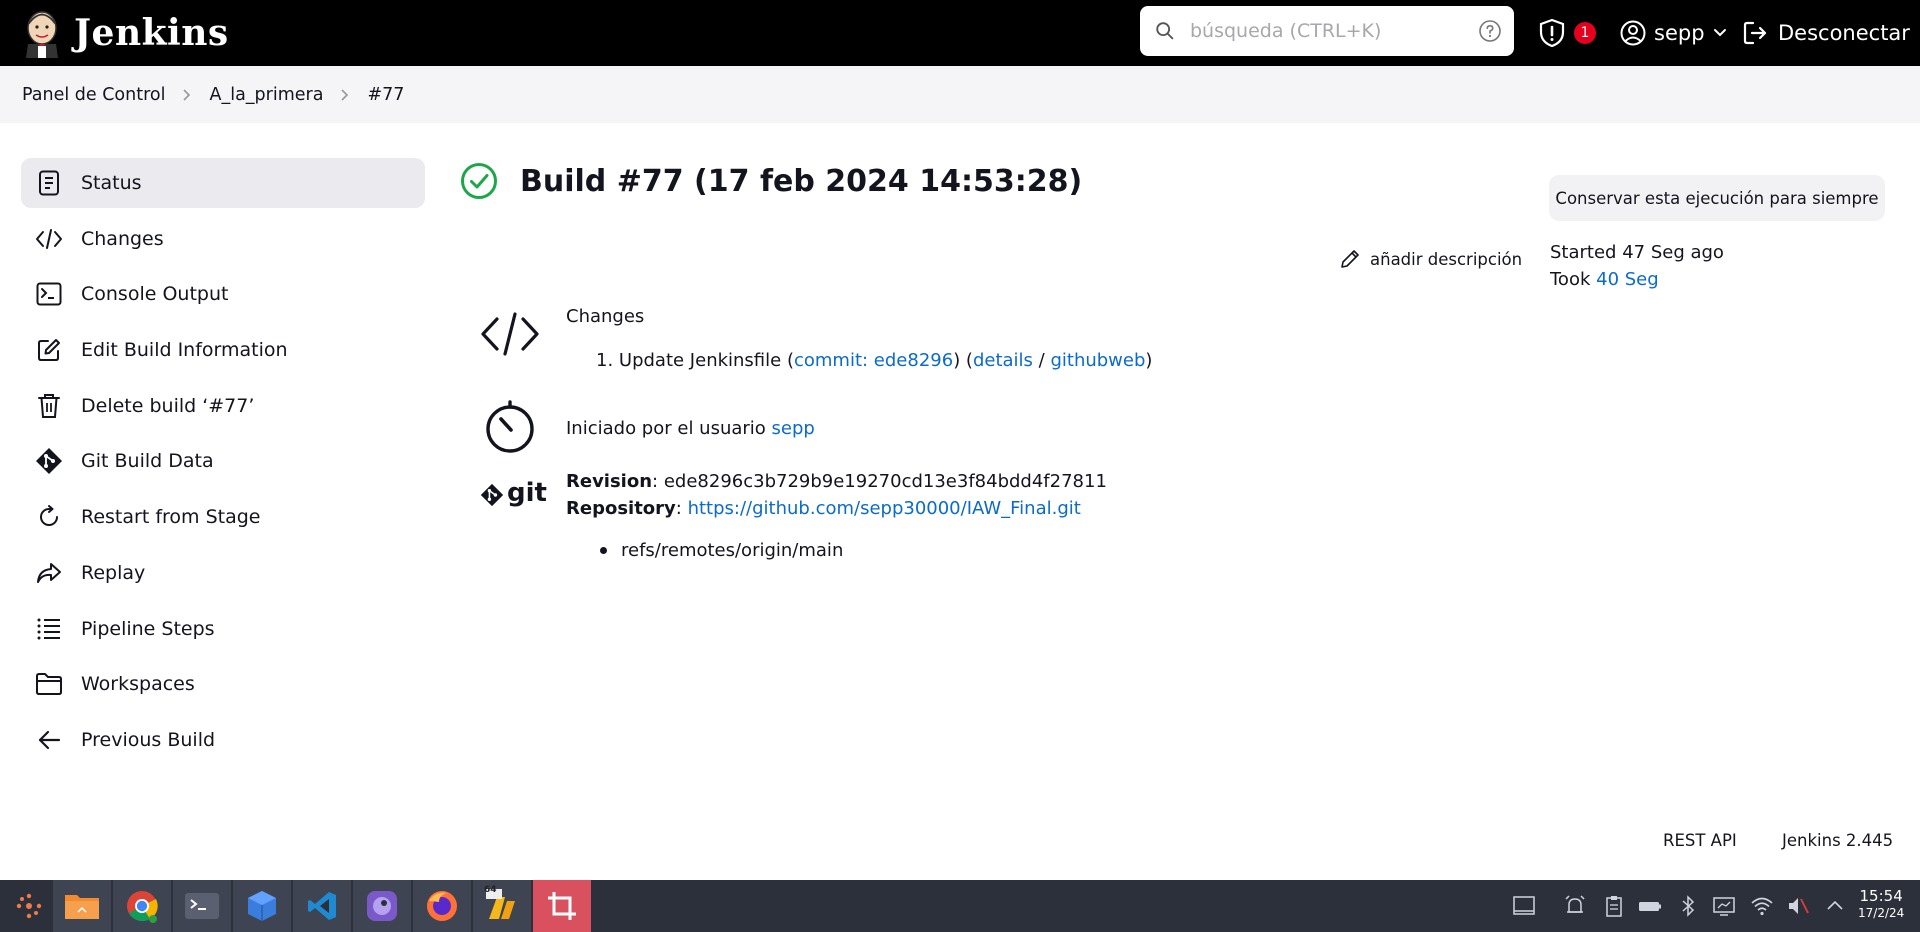 The height and width of the screenshot is (932, 1920). What do you see at coordinates (1567, 33) in the screenshot?
I see `security-alerts-button: 1` at bounding box center [1567, 33].